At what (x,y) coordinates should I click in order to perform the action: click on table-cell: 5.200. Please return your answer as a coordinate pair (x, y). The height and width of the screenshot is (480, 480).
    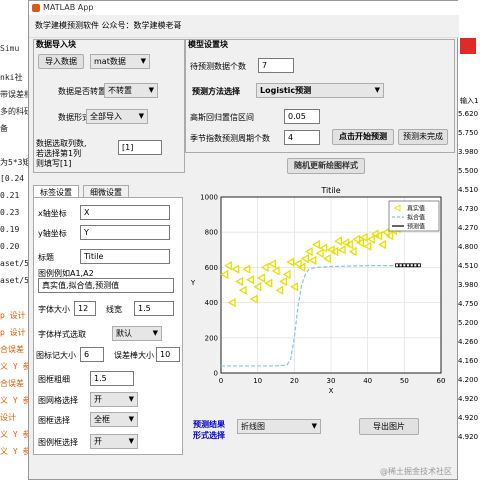
    Looking at the image, I should click on (468, 323).